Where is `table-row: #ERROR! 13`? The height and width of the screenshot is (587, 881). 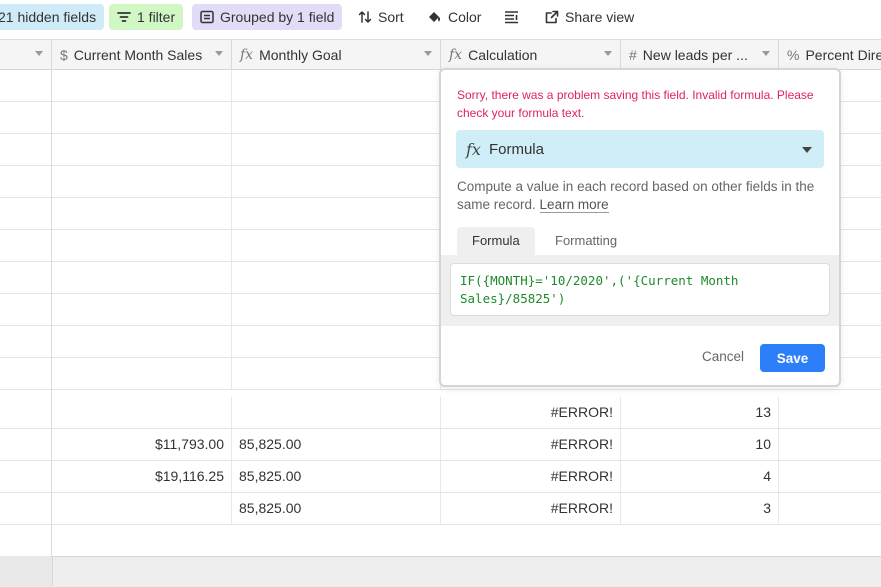
table-row: #ERROR! 13 is located at coordinates (440, 413).